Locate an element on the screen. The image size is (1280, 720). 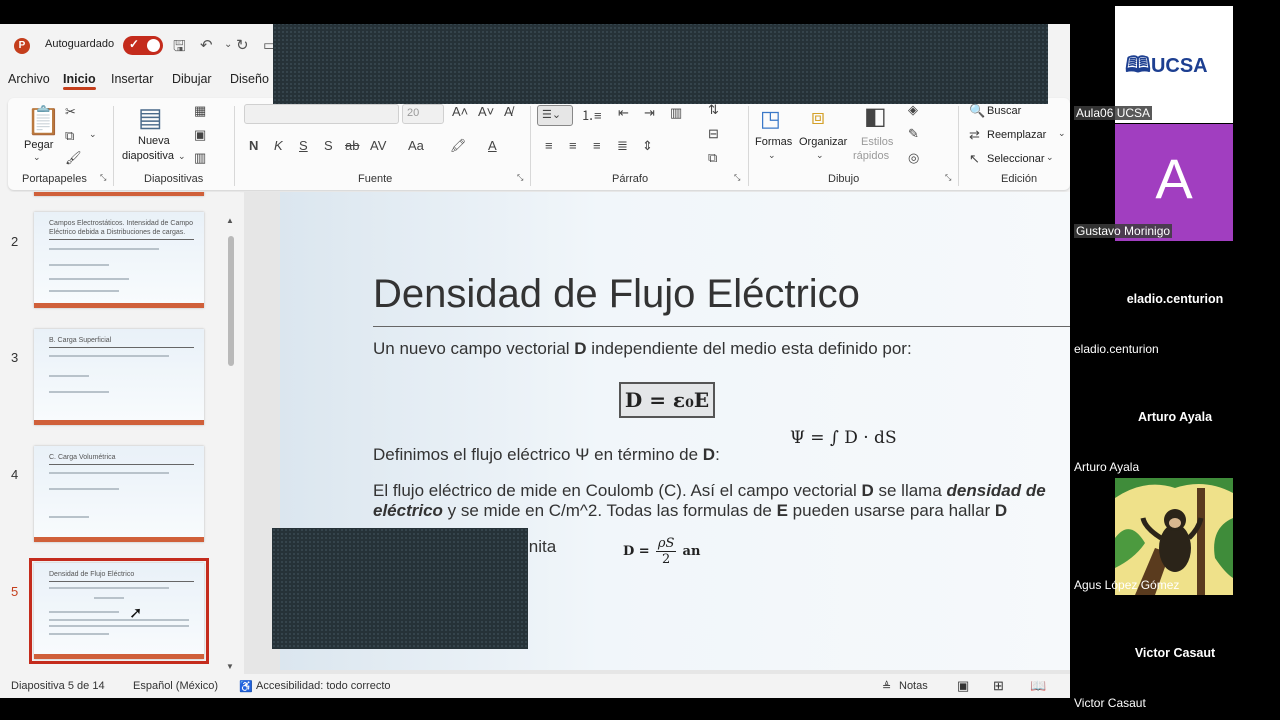
scroll-down-icon: ▼ is located at coordinates (230, 666).